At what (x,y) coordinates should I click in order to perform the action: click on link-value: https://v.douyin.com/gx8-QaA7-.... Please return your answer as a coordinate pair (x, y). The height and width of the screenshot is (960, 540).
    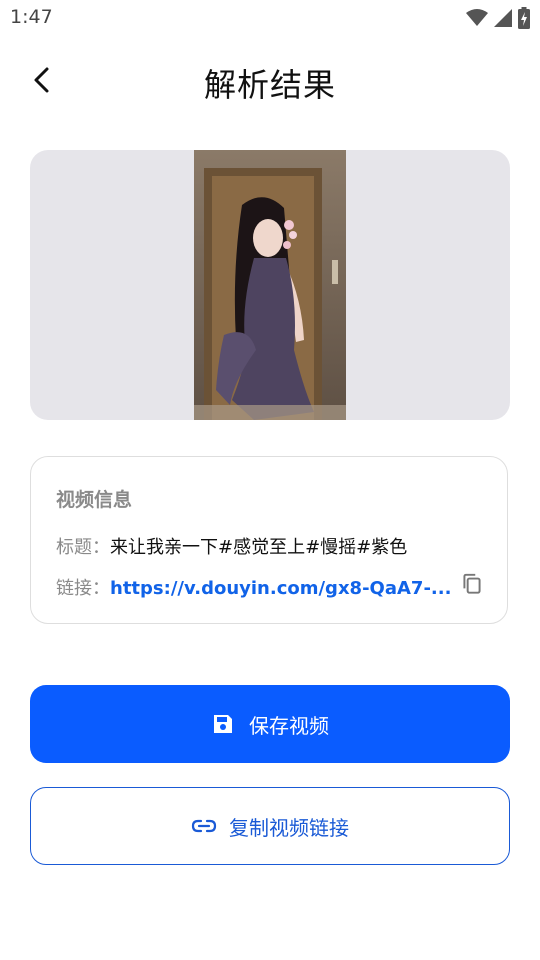
    Looking at the image, I should click on (280, 588).